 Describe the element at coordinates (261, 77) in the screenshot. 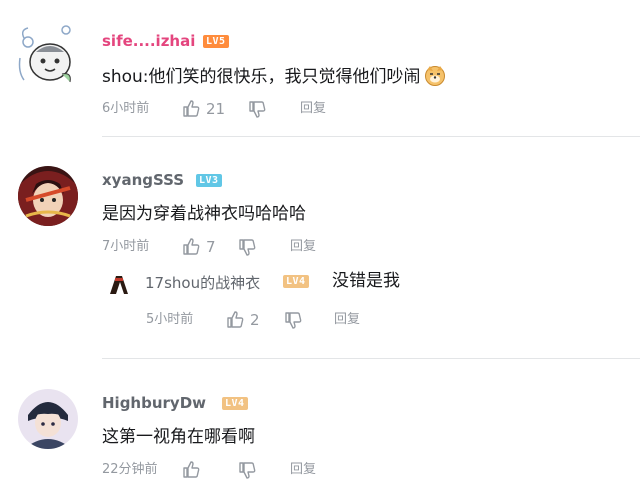

I see `comment-text-content: shou:他们笑的很快乐，我只觉得他们吵闹` at that location.